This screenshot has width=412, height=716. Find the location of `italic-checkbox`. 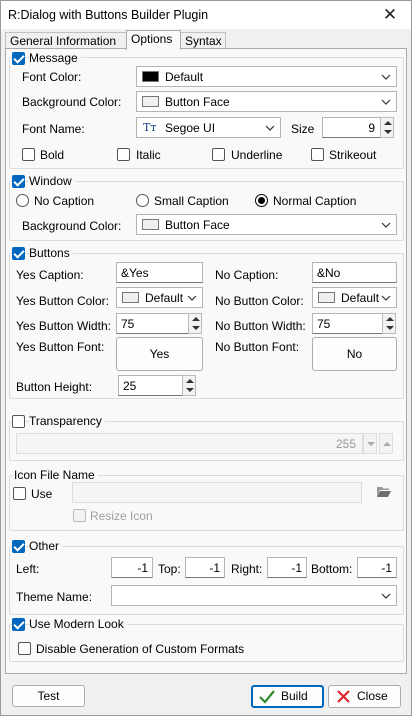

italic-checkbox is located at coordinates (123, 154).